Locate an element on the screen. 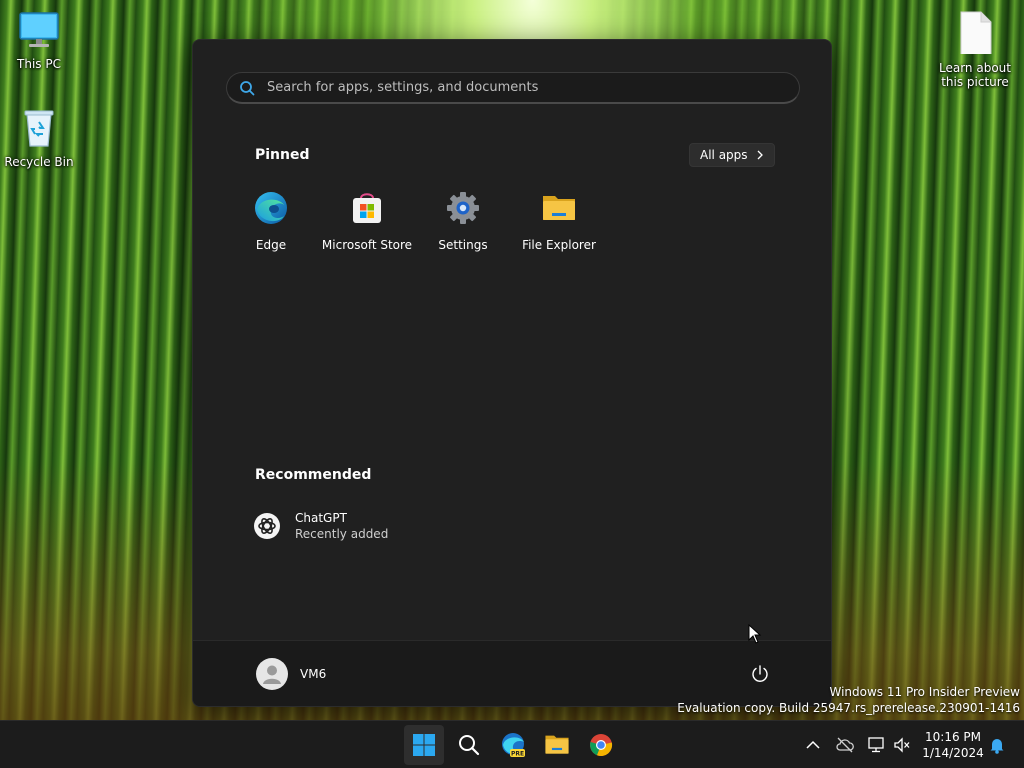  pinned-app-microsoft-store: Microsoft Store is located at coordinates (367, 221).